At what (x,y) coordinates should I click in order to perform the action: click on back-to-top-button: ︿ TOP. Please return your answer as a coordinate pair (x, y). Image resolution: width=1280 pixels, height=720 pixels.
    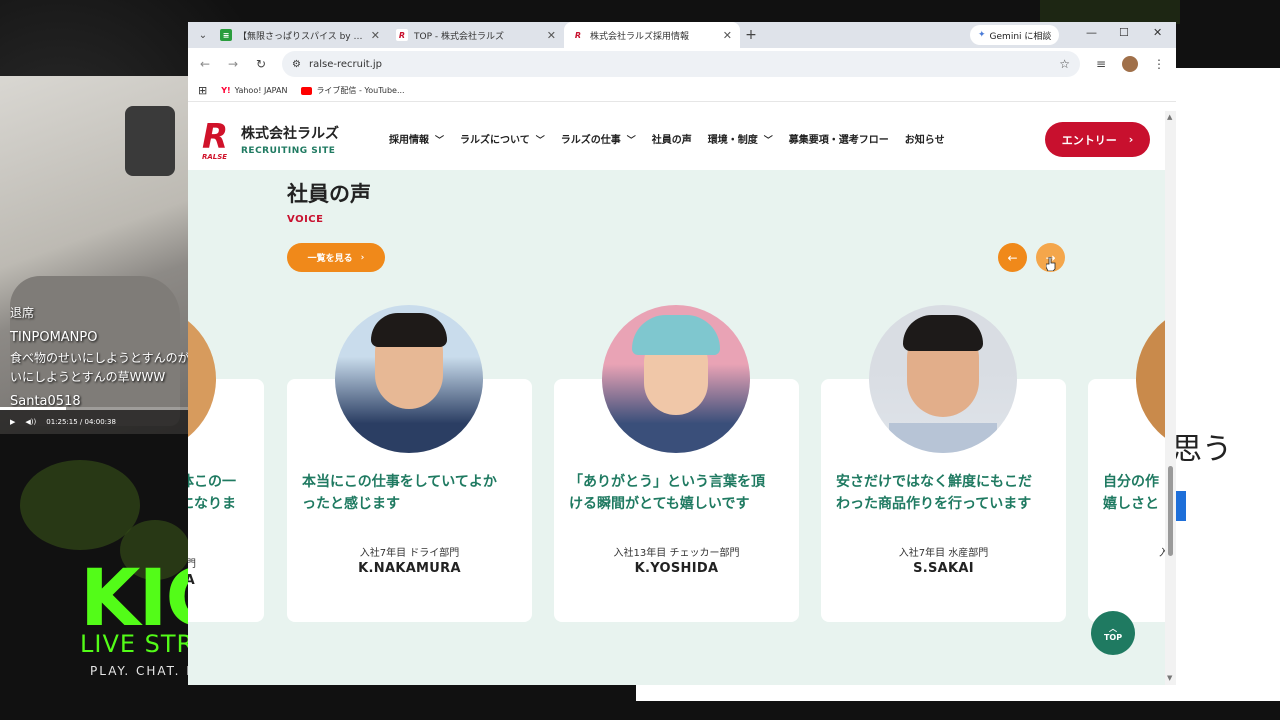
    Looking at the image, I should click on (1113, 633).